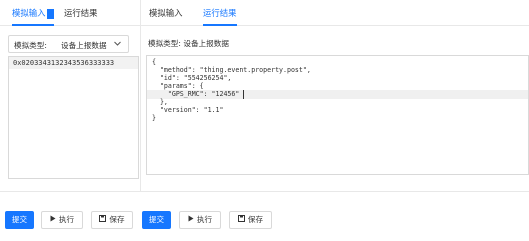 The width and height of the screenshot is (529, 241). I want to click on code-line: }, so click(154, 118).